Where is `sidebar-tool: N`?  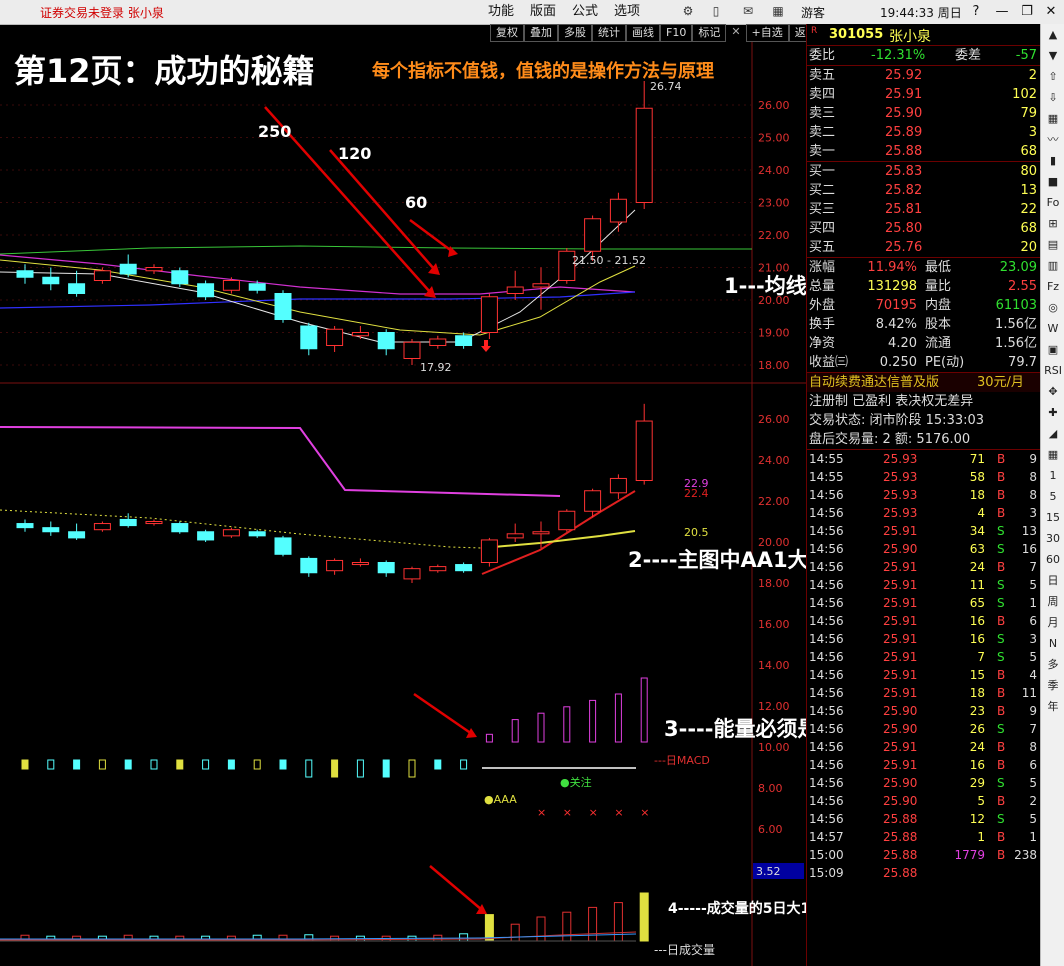 sidebar-tool: N is located at coordinates (1052, 643).